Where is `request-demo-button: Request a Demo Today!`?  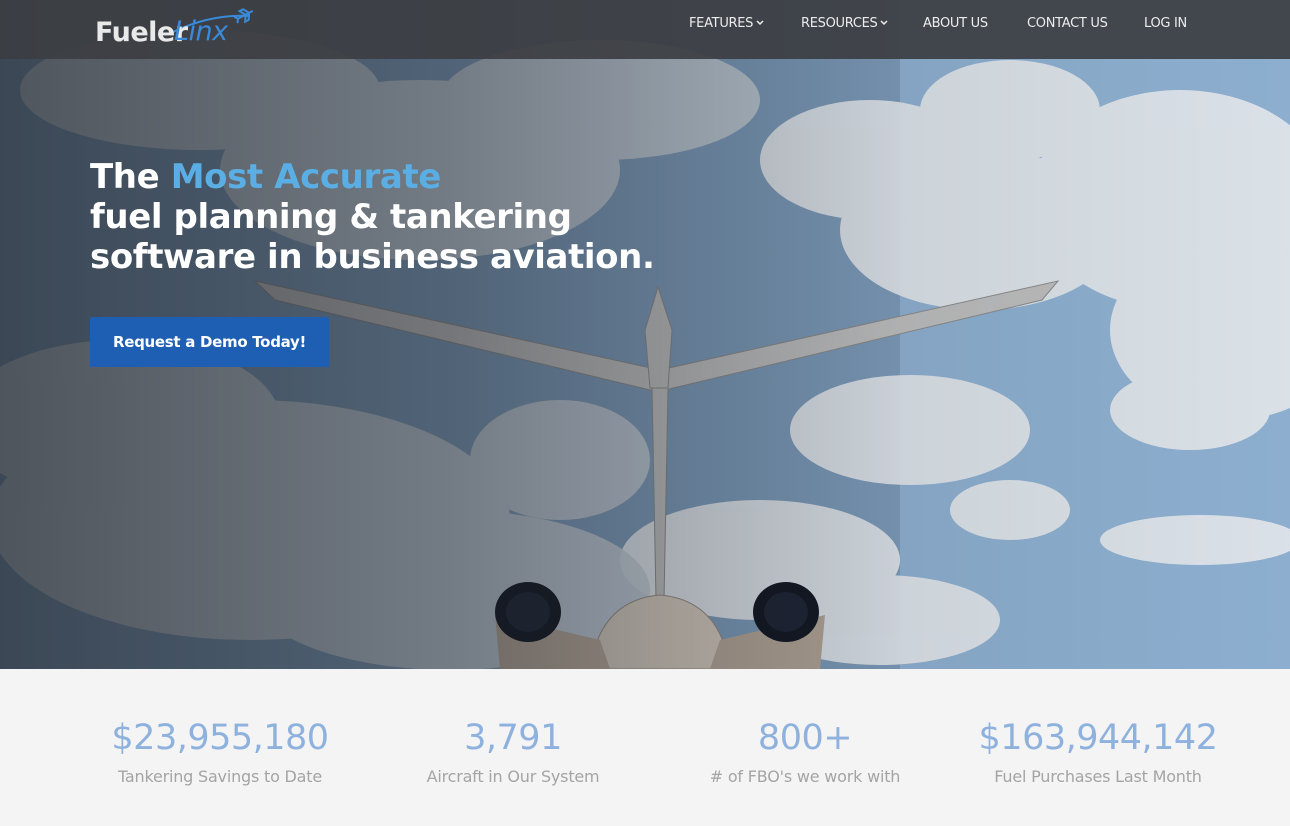
request-demo-button: Request a Demo Today! is located at coordinates (209, 342).